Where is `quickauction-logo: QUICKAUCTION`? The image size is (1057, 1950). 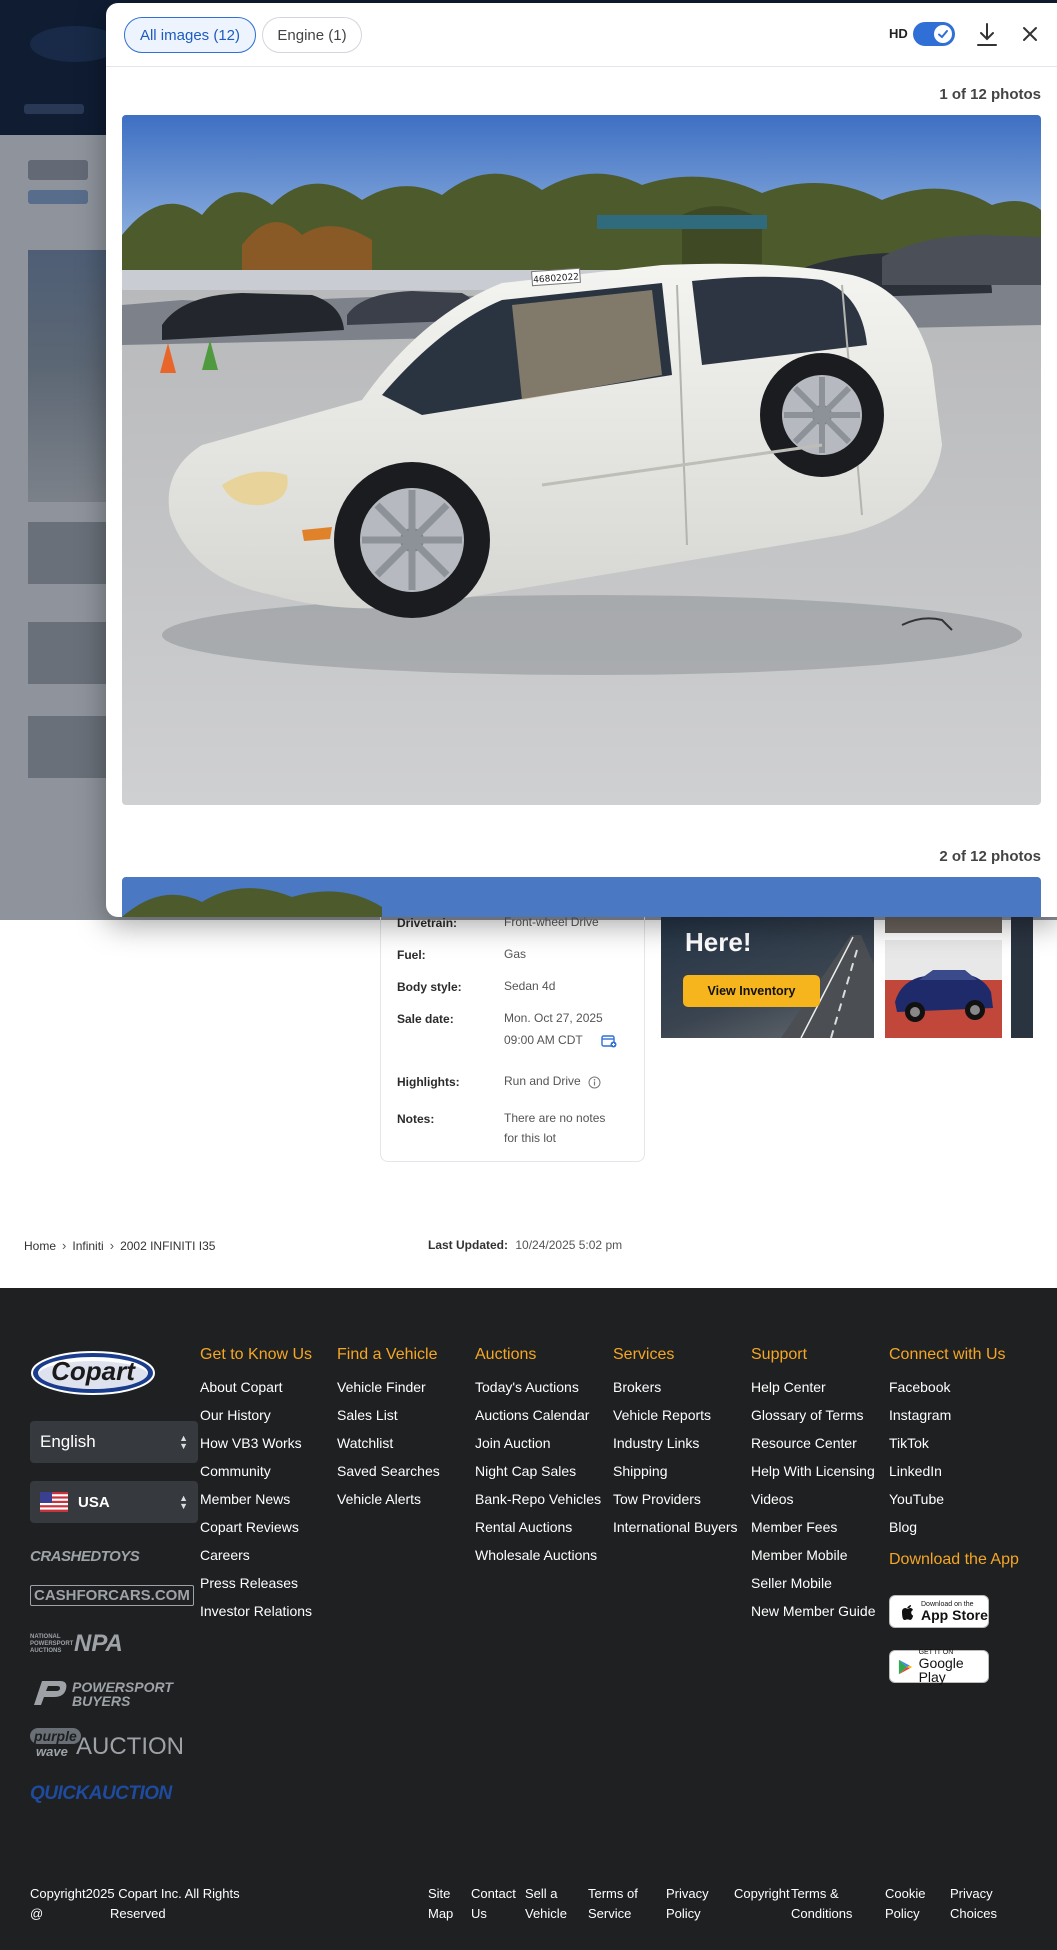
quickauction-logo: QUICKAUCTION is located at coordinates (101, 1794).